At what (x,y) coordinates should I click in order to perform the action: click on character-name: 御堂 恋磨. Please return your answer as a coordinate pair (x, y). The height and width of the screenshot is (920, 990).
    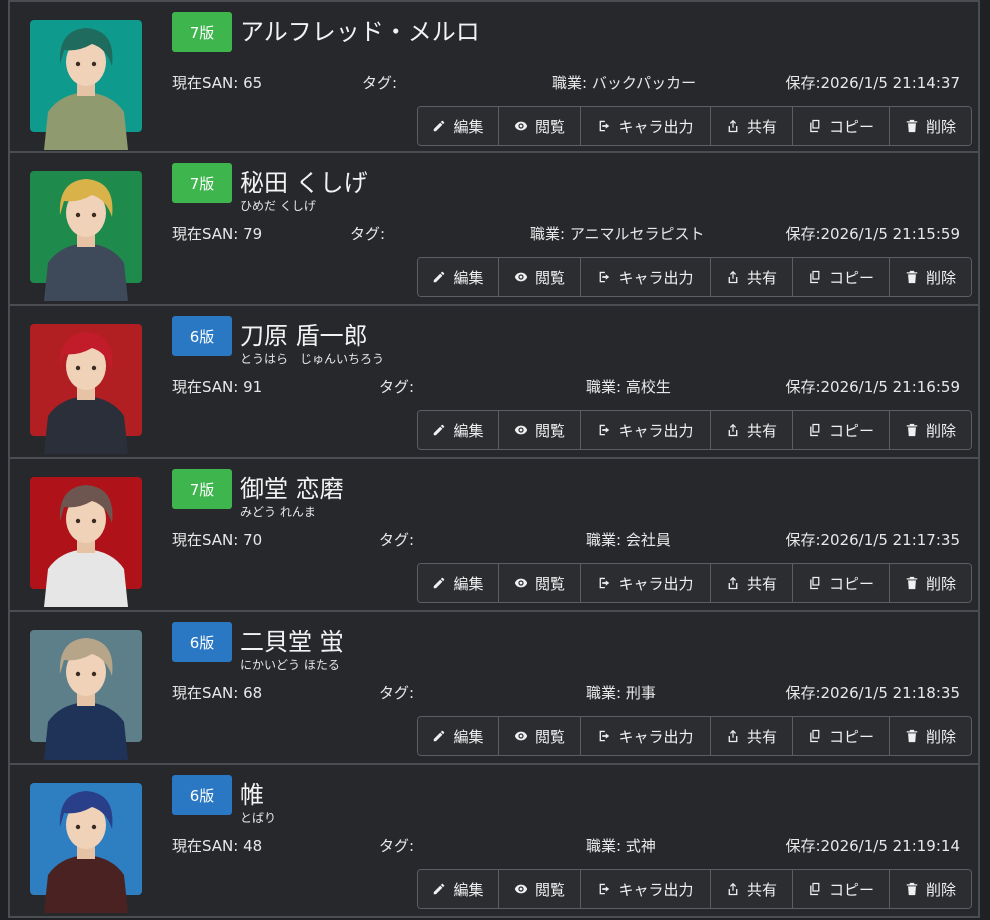
    Looking at the image, I should click on (292, 486).